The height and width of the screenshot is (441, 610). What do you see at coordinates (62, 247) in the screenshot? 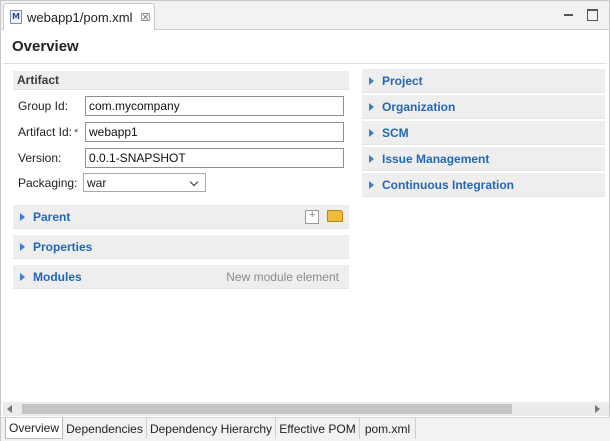
I see `properties-section-title: Properties` at bounding box center [62, 247].